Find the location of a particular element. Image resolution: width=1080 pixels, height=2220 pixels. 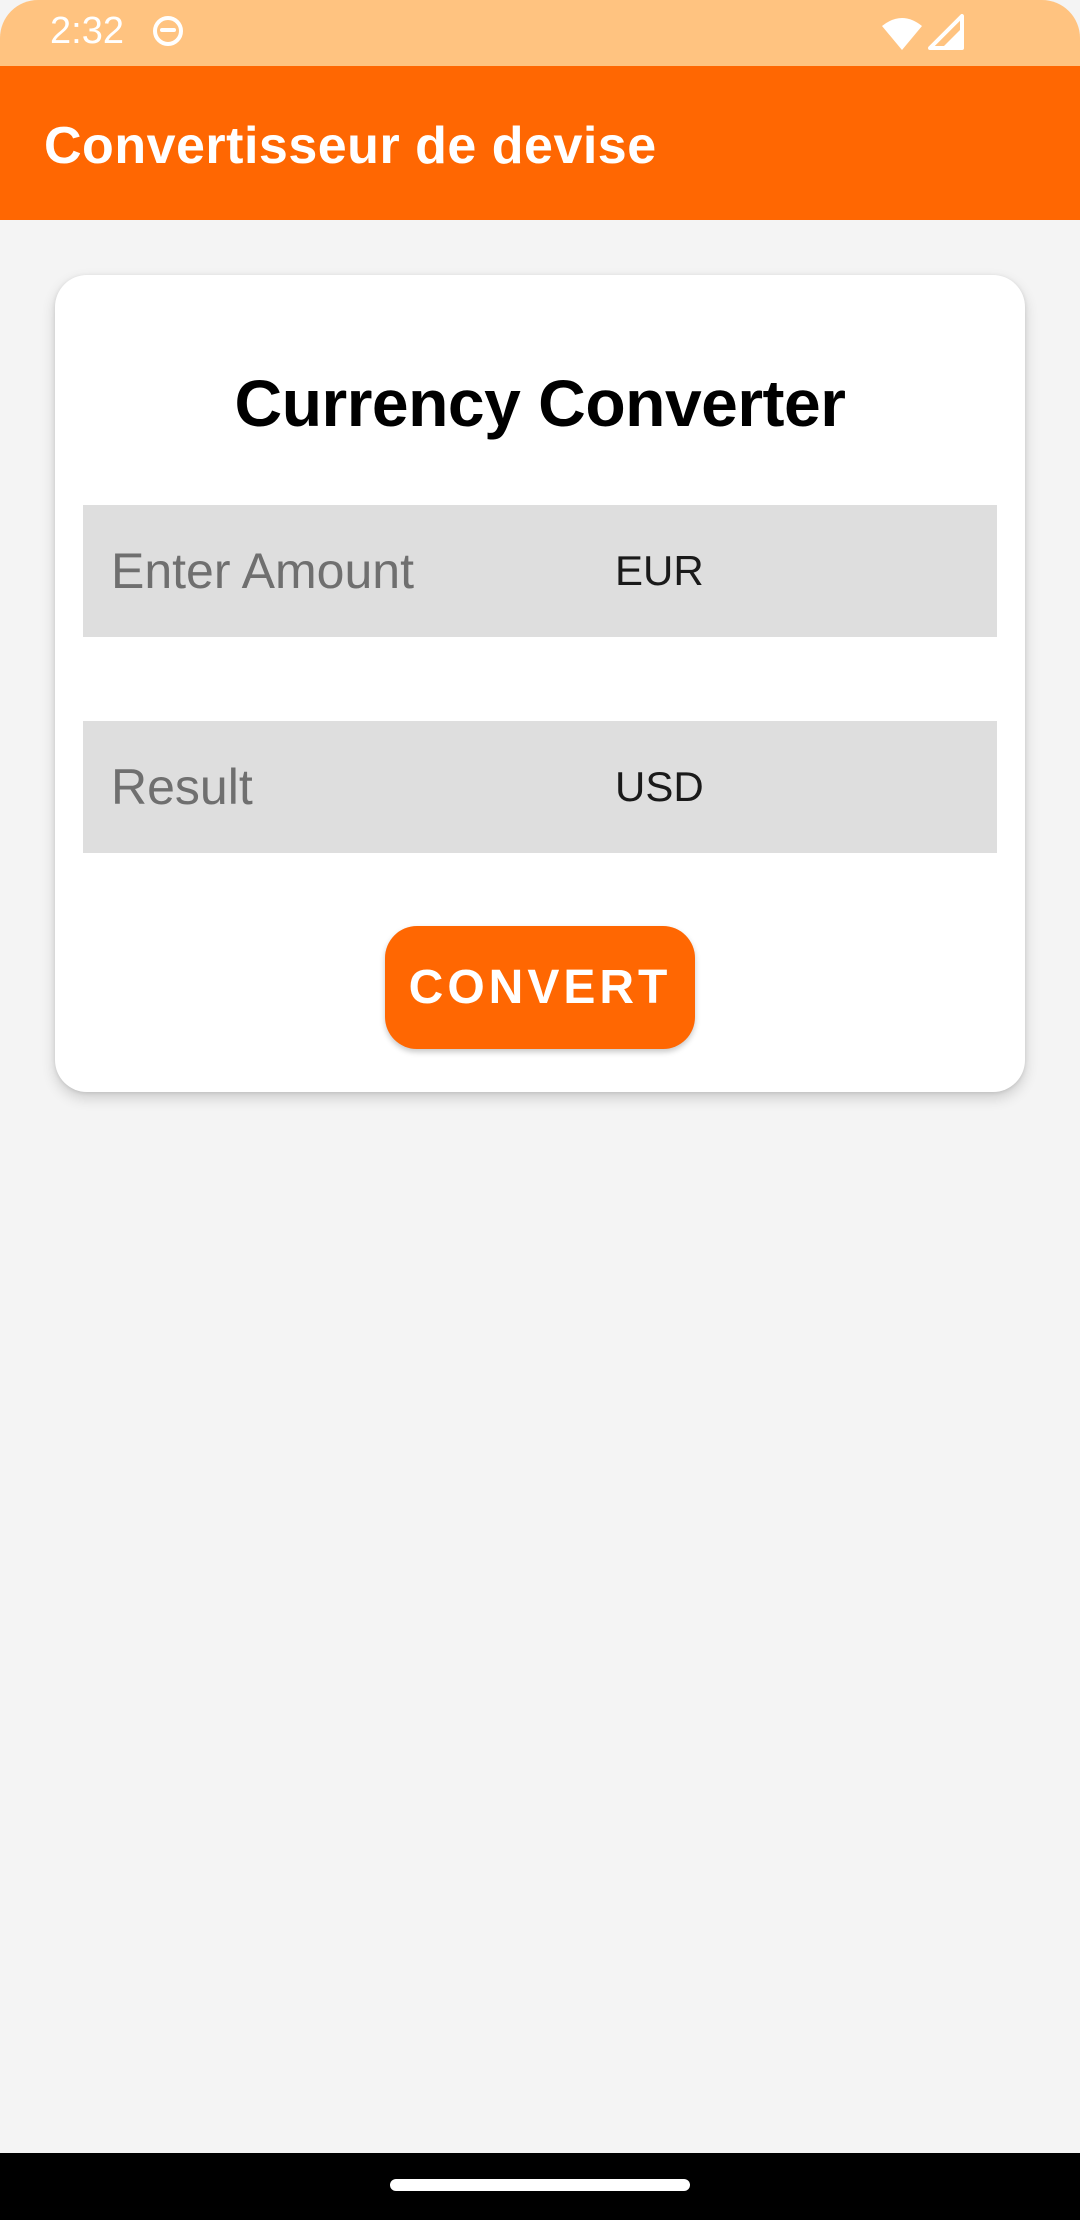

result-field is located at coordinates (313, 787).